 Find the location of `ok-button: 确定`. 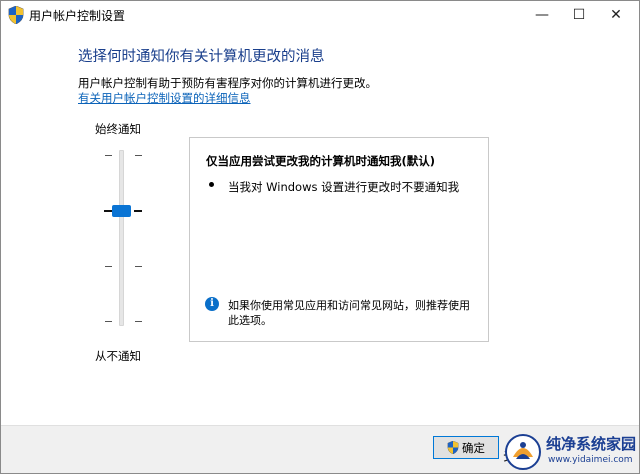

ok-button: 确定 is located at coordinates (466, 447).